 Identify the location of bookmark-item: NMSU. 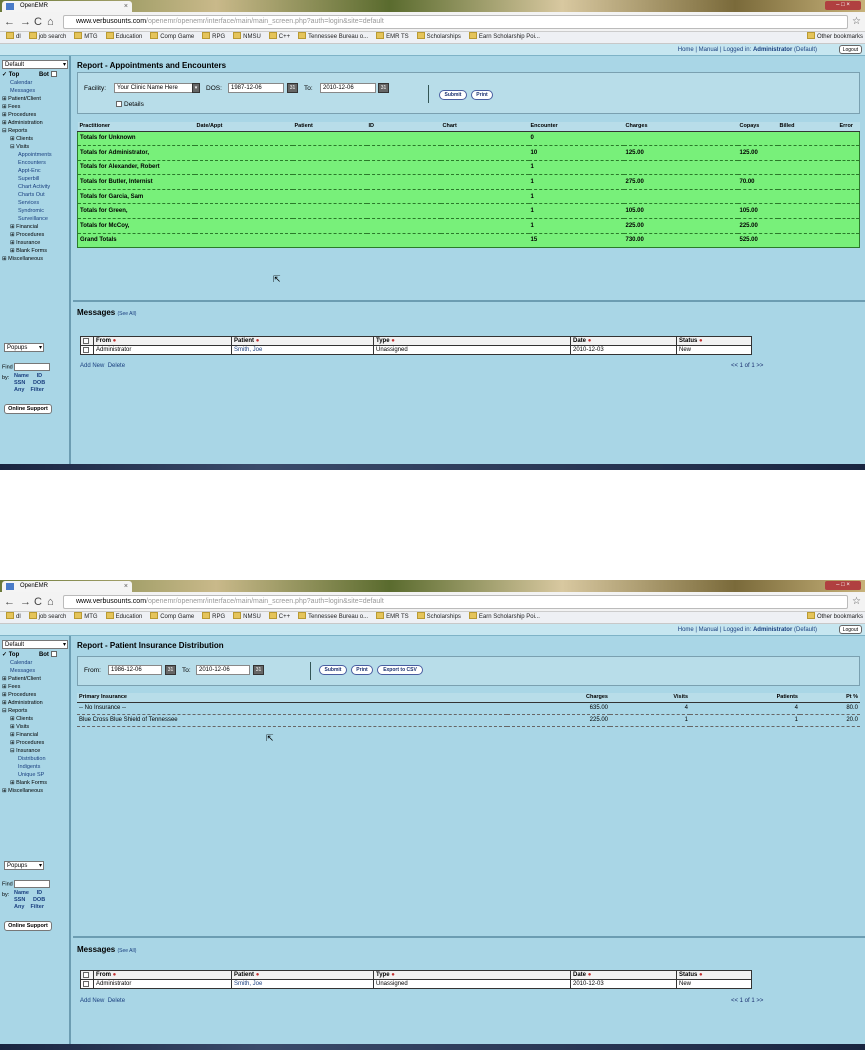
(247, 37).